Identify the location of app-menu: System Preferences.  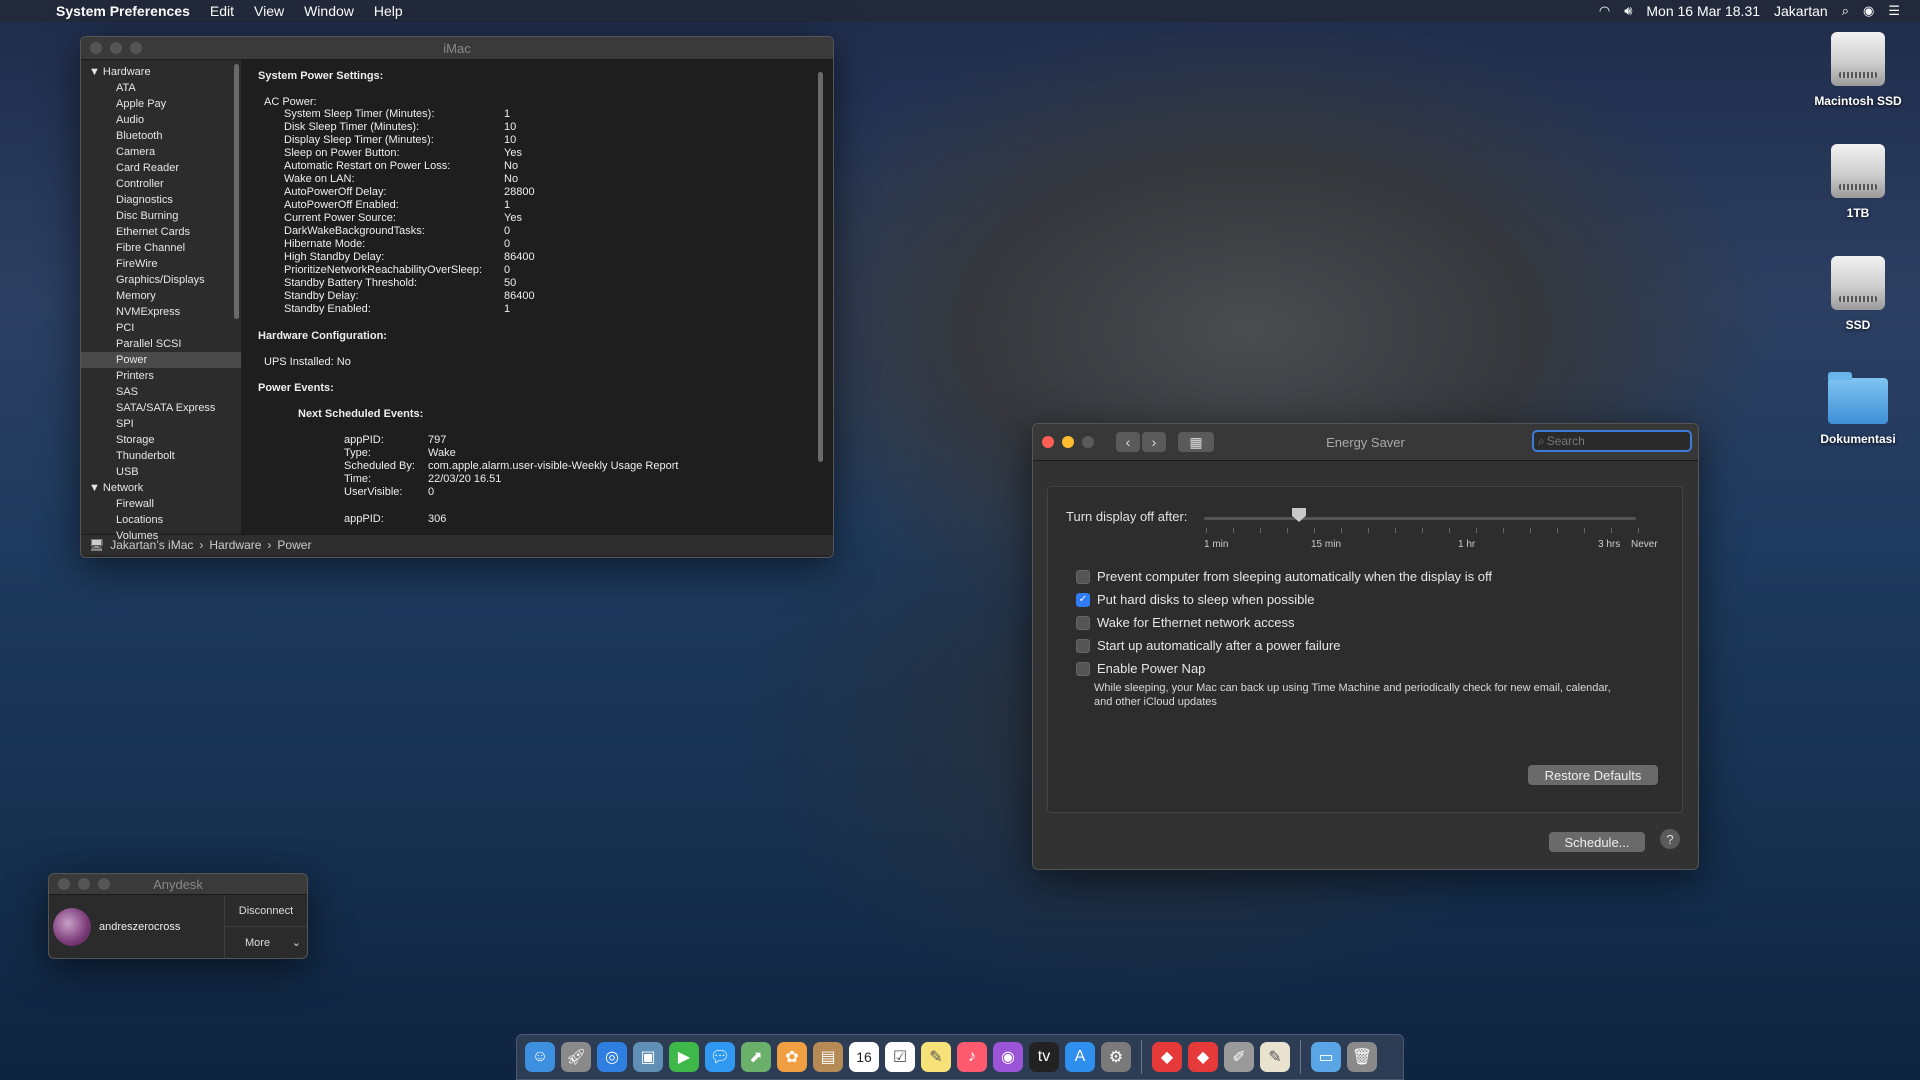
(122, 11).